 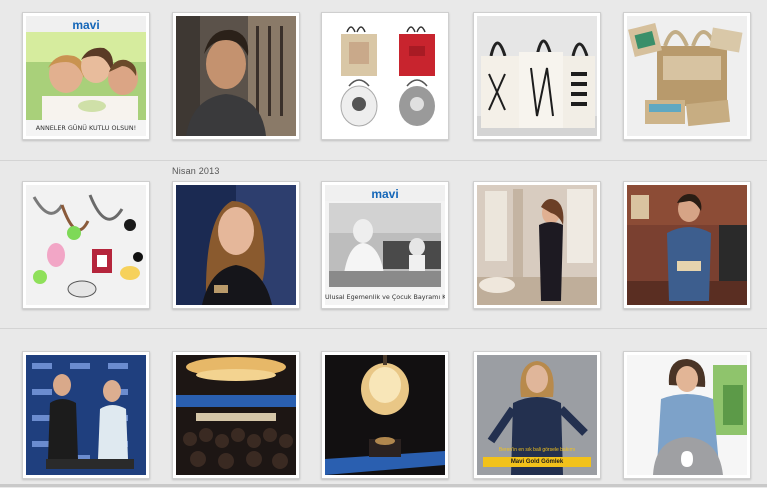 I want to click on campaign-subtitle: Beren'in en sık bali görsele bakımı, so click(x=537, y=450).